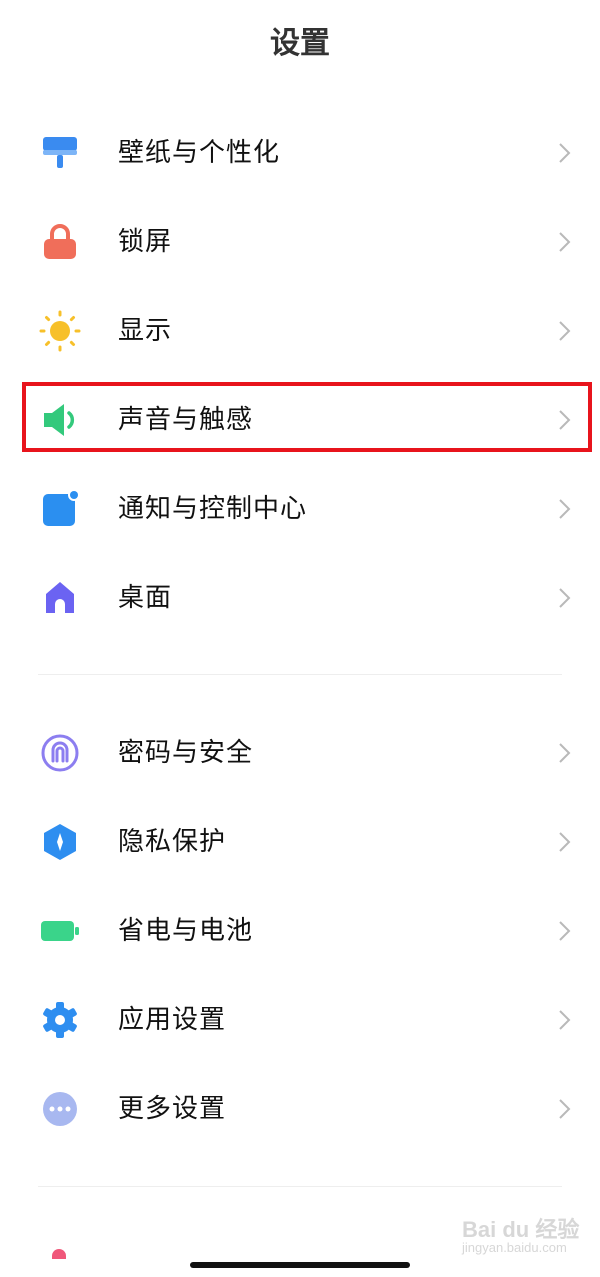  Describe the element at coordinates (60, 1020) in the screenshot. I see `gear-icon` at that location.